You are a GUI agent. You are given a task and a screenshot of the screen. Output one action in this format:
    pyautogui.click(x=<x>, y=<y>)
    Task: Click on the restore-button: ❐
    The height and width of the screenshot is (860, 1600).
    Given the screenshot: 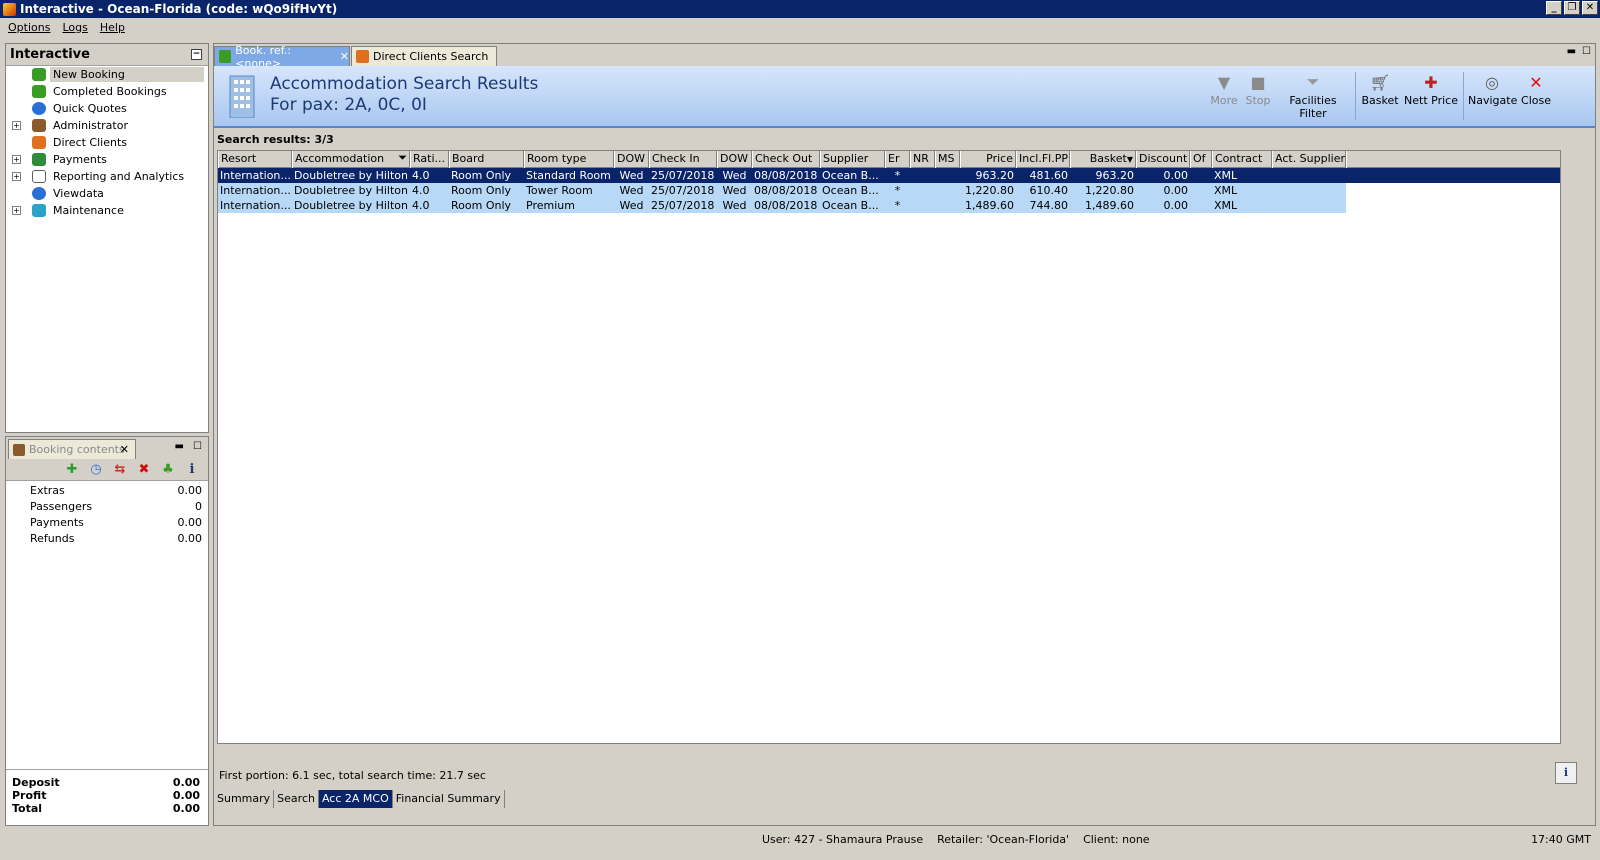 What is the action you would take?
    pyautogui.click(x=1572, y=8)
    